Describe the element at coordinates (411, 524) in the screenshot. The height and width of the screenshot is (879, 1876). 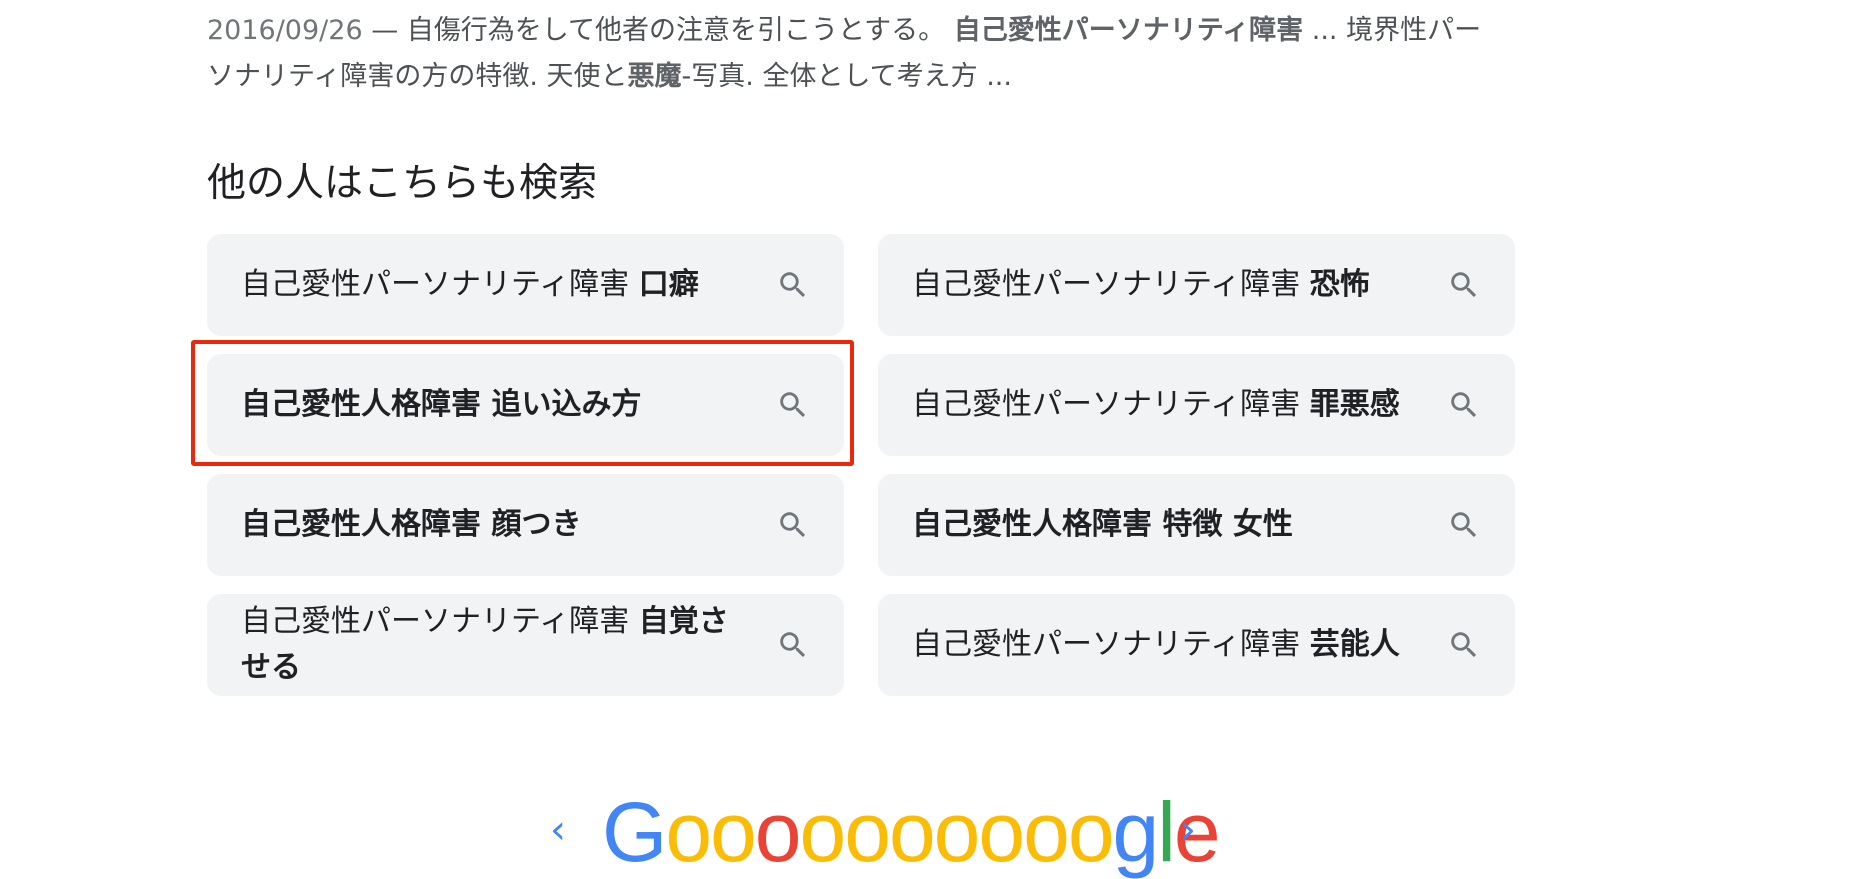
I see `related-search-label: 自己愛性人格障害 顔つき` at that location.